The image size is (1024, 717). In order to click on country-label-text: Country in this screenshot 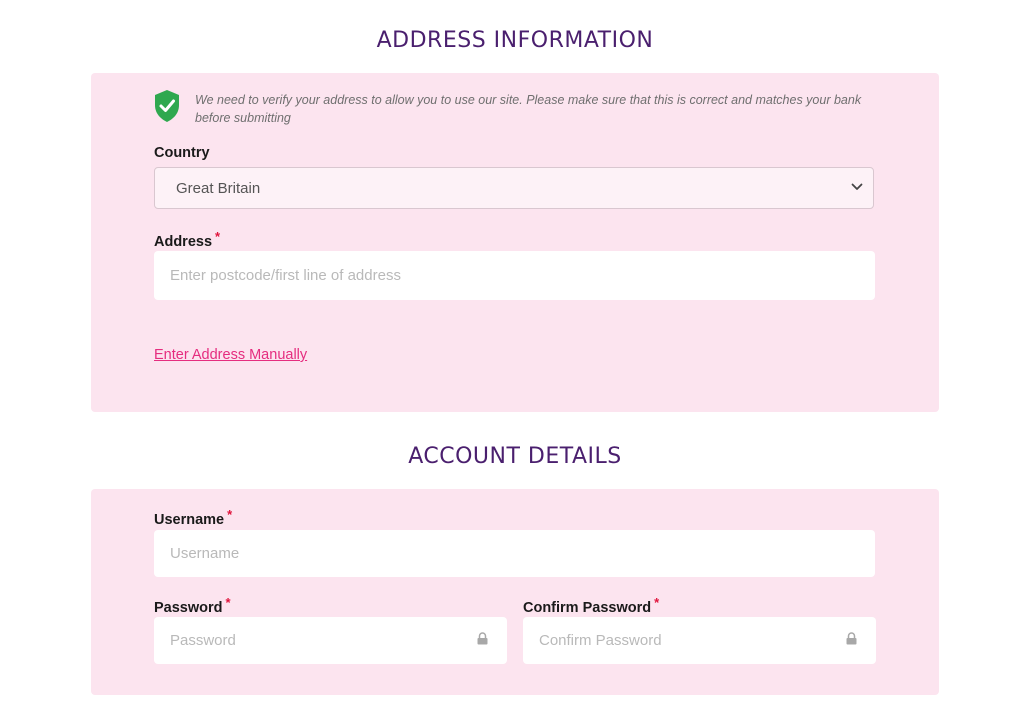, I will do `click(182, 153)`.